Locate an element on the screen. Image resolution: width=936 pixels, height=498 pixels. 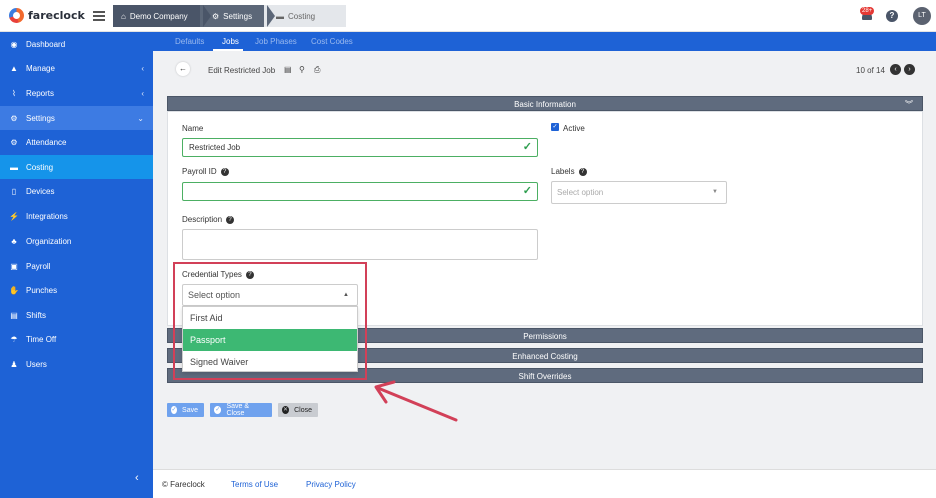
sidebar-item-organization: ♣ Organization is located at coordinates (76, 241).